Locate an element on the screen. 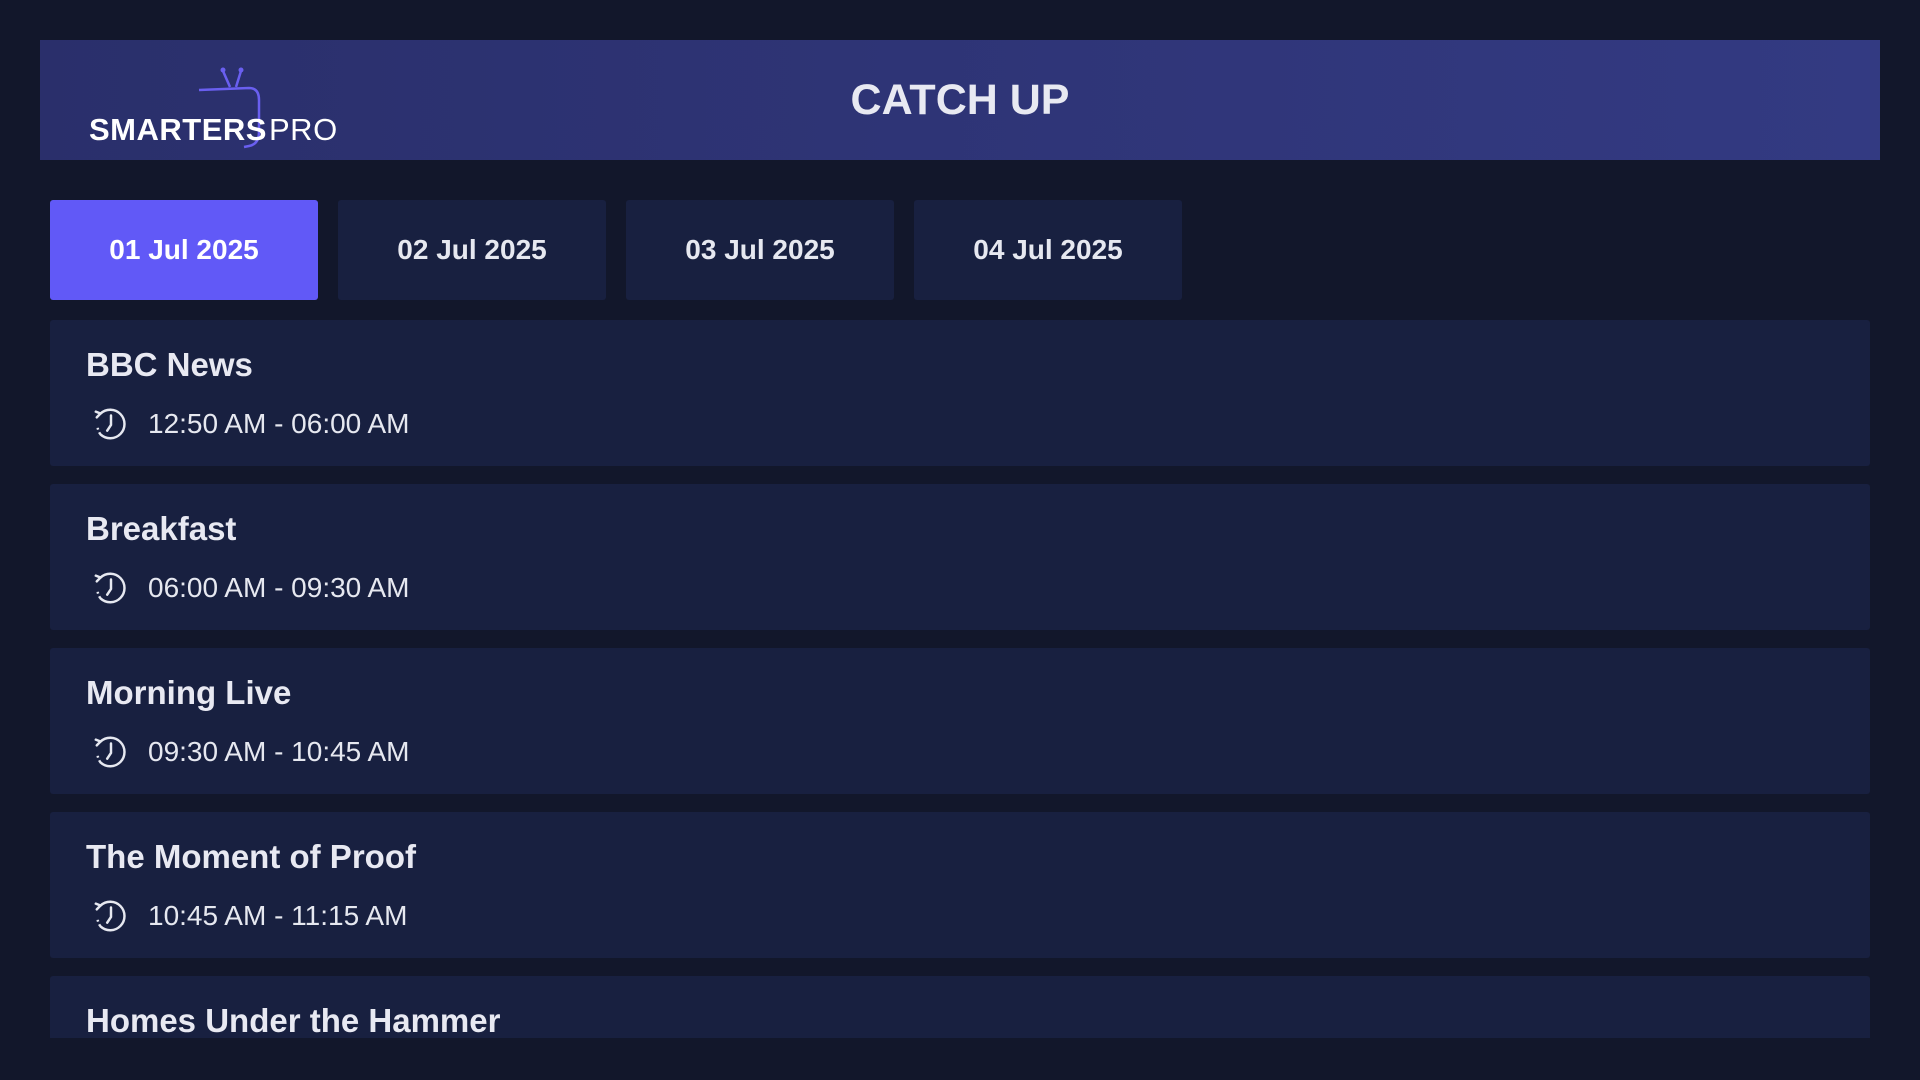 Image resolution: width=1920 pixels, height=1080 pixels. program-time-row: 09:30 AM - 10:45 AM is located at coordinates (251, 752).